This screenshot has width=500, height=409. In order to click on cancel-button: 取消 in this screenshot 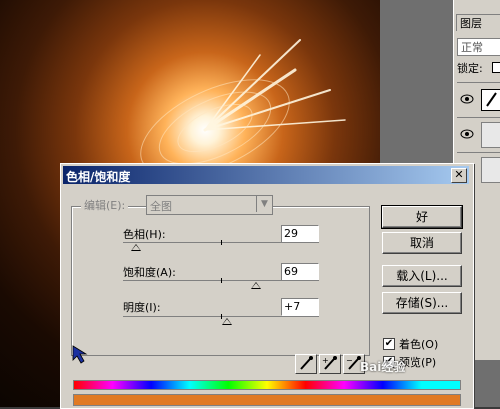, I will do `click(422, 243)`.